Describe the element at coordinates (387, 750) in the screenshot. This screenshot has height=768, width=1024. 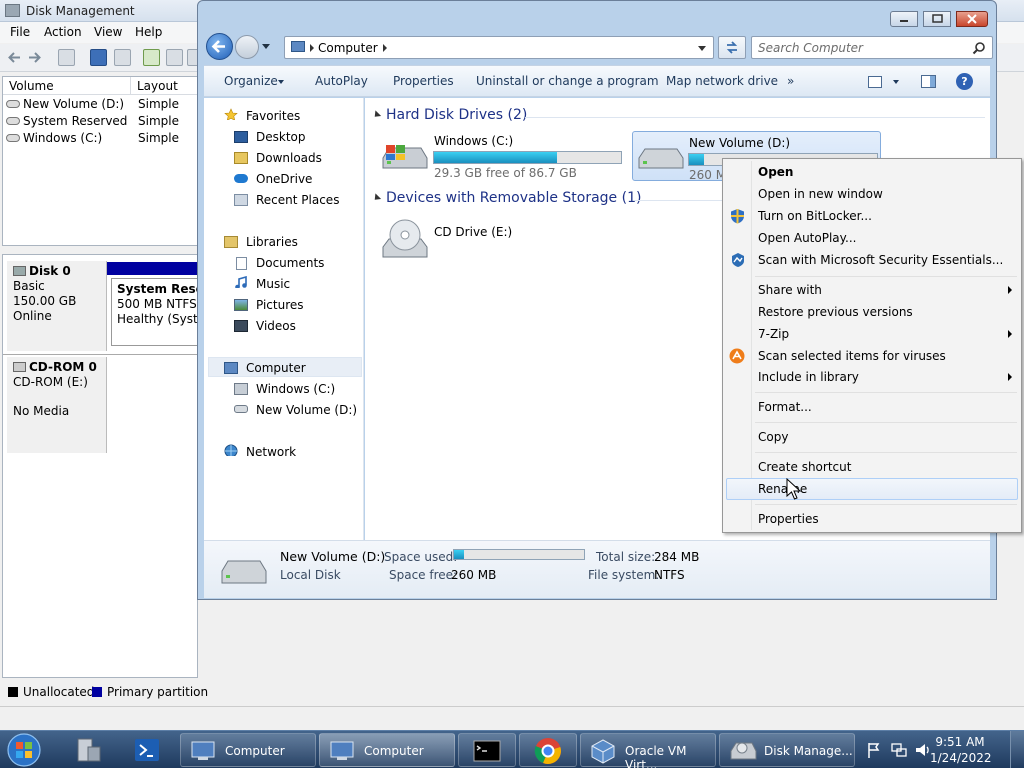
I see `taskbar-explorer-2: Computer` at that location.